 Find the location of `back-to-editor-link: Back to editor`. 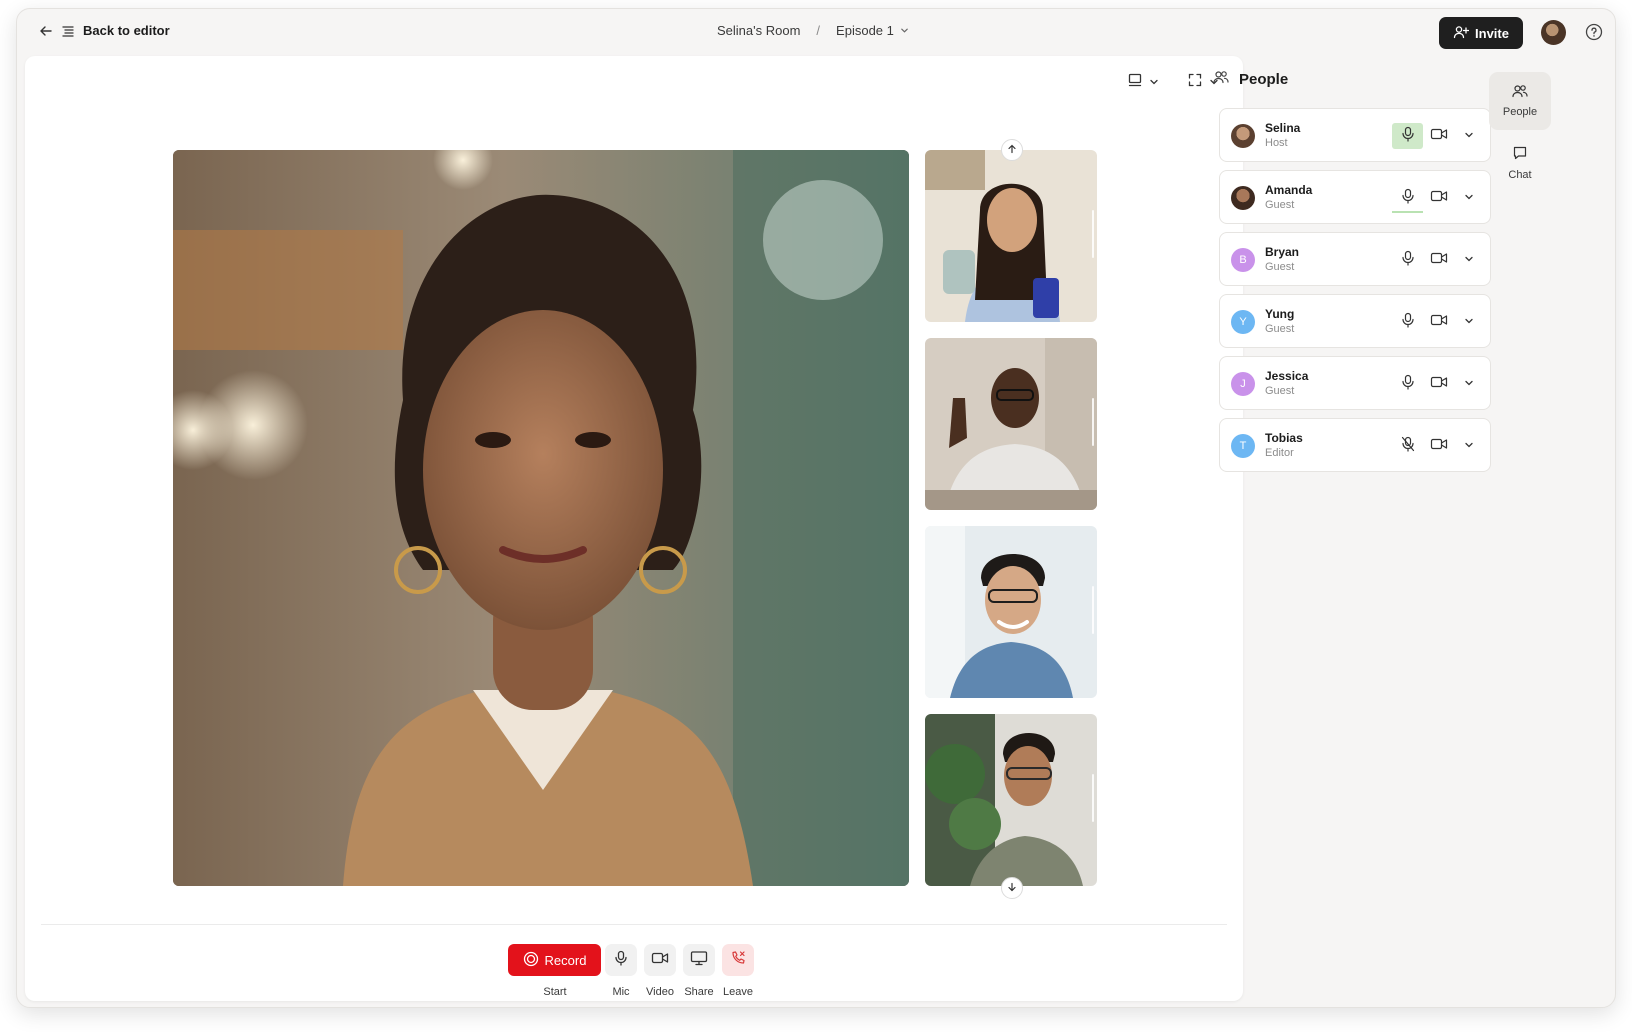

back-to-editor-link: Back to editor is located at coordinates (104, 30).